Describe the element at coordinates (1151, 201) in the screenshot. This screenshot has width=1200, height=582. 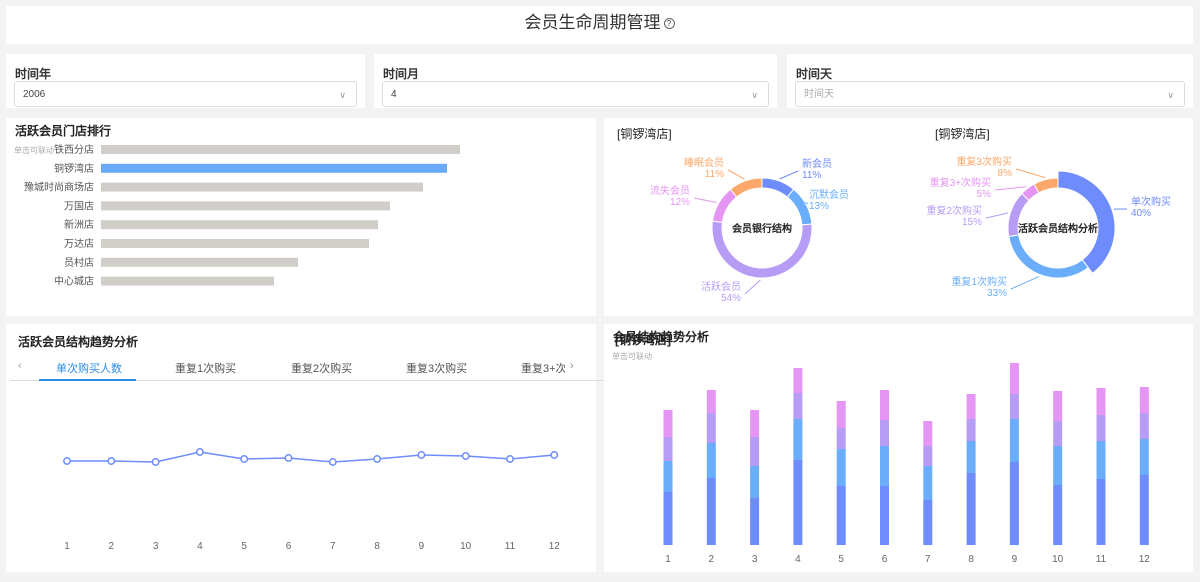
I see `slice-label: 单次购买` at that location.